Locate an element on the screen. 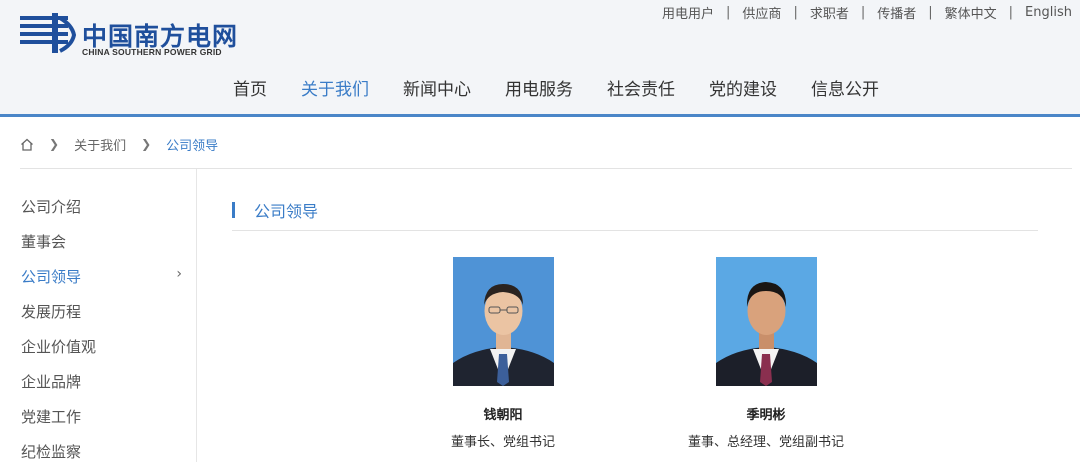 The width and height of the screenshot is (1080, 465). nav-news: 新闻中心 is located at coordinates (437, 87).